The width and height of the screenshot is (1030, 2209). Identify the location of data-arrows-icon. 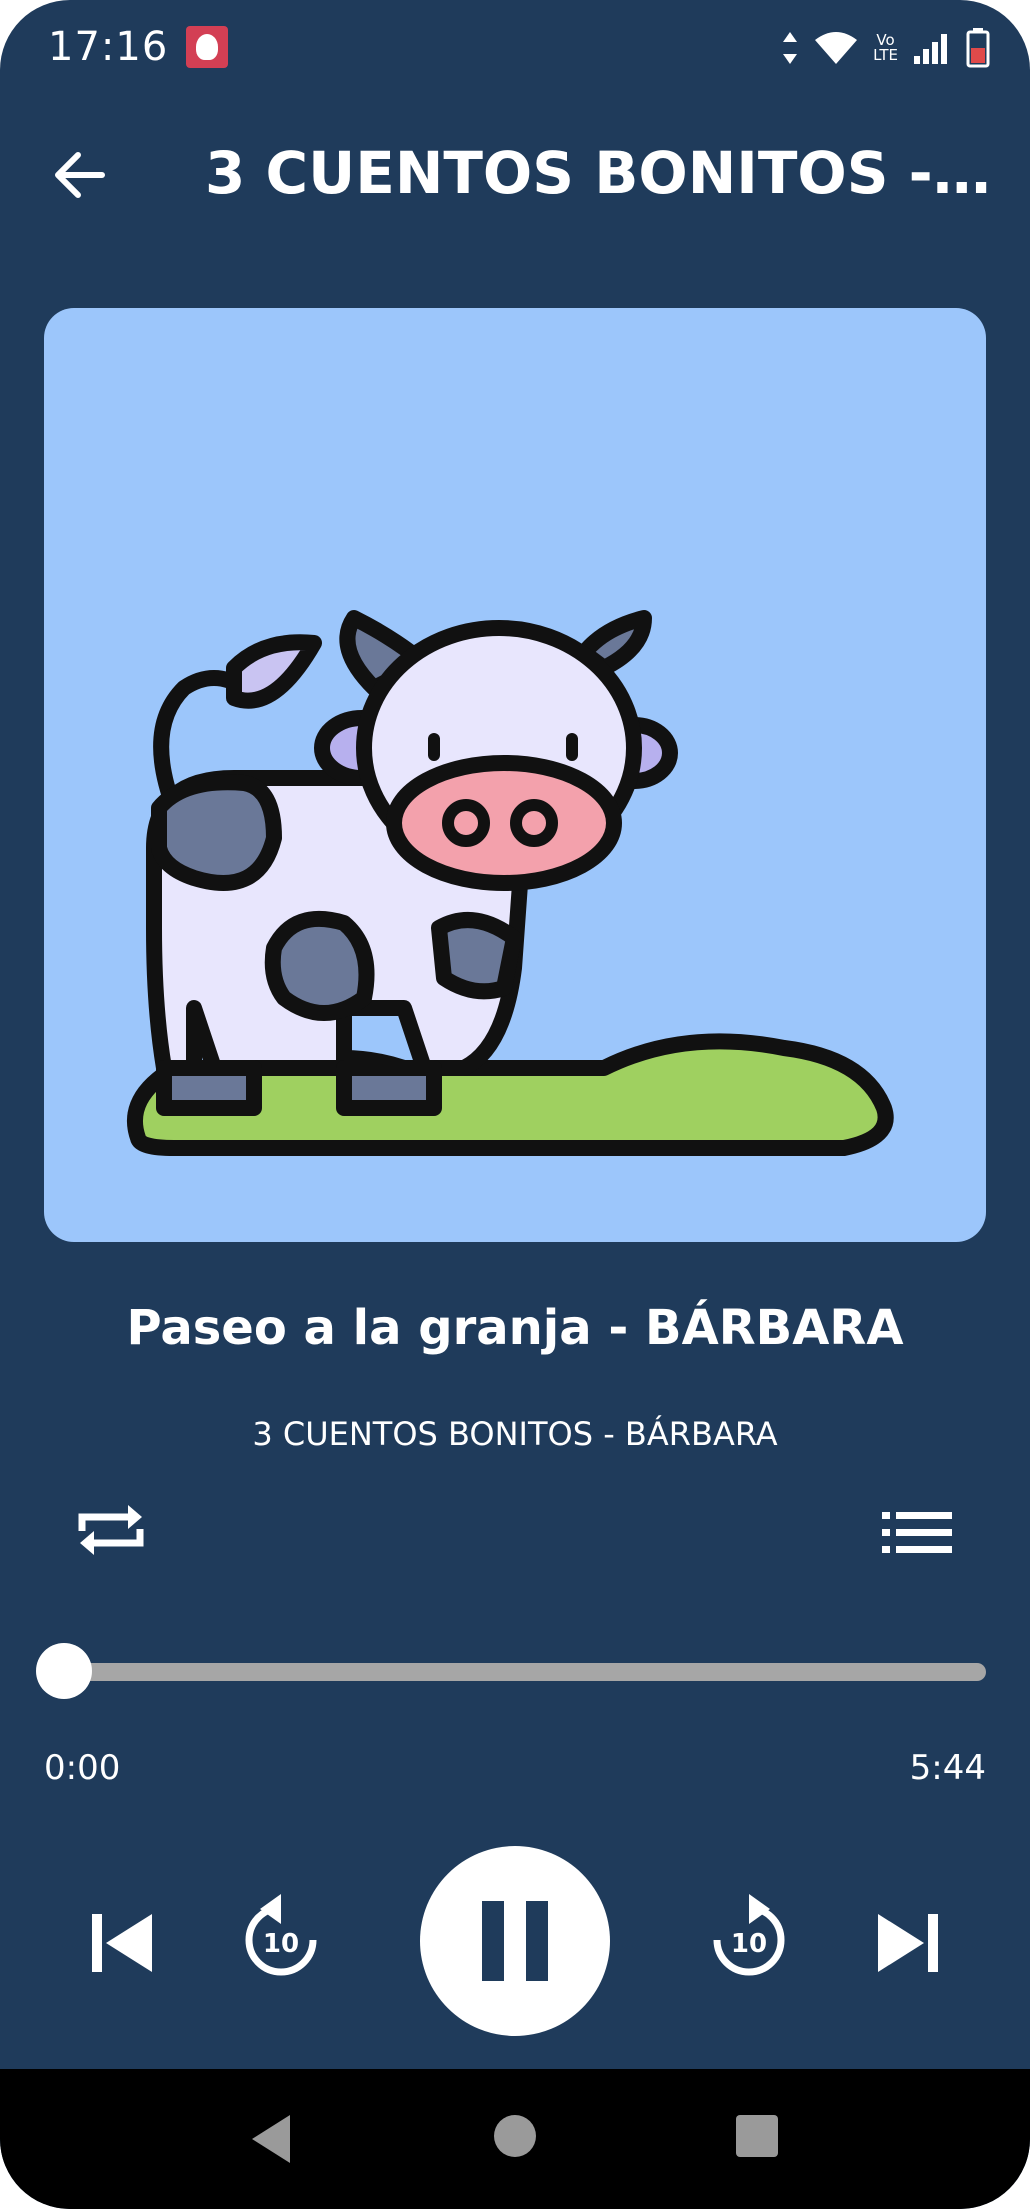
(790, 48).